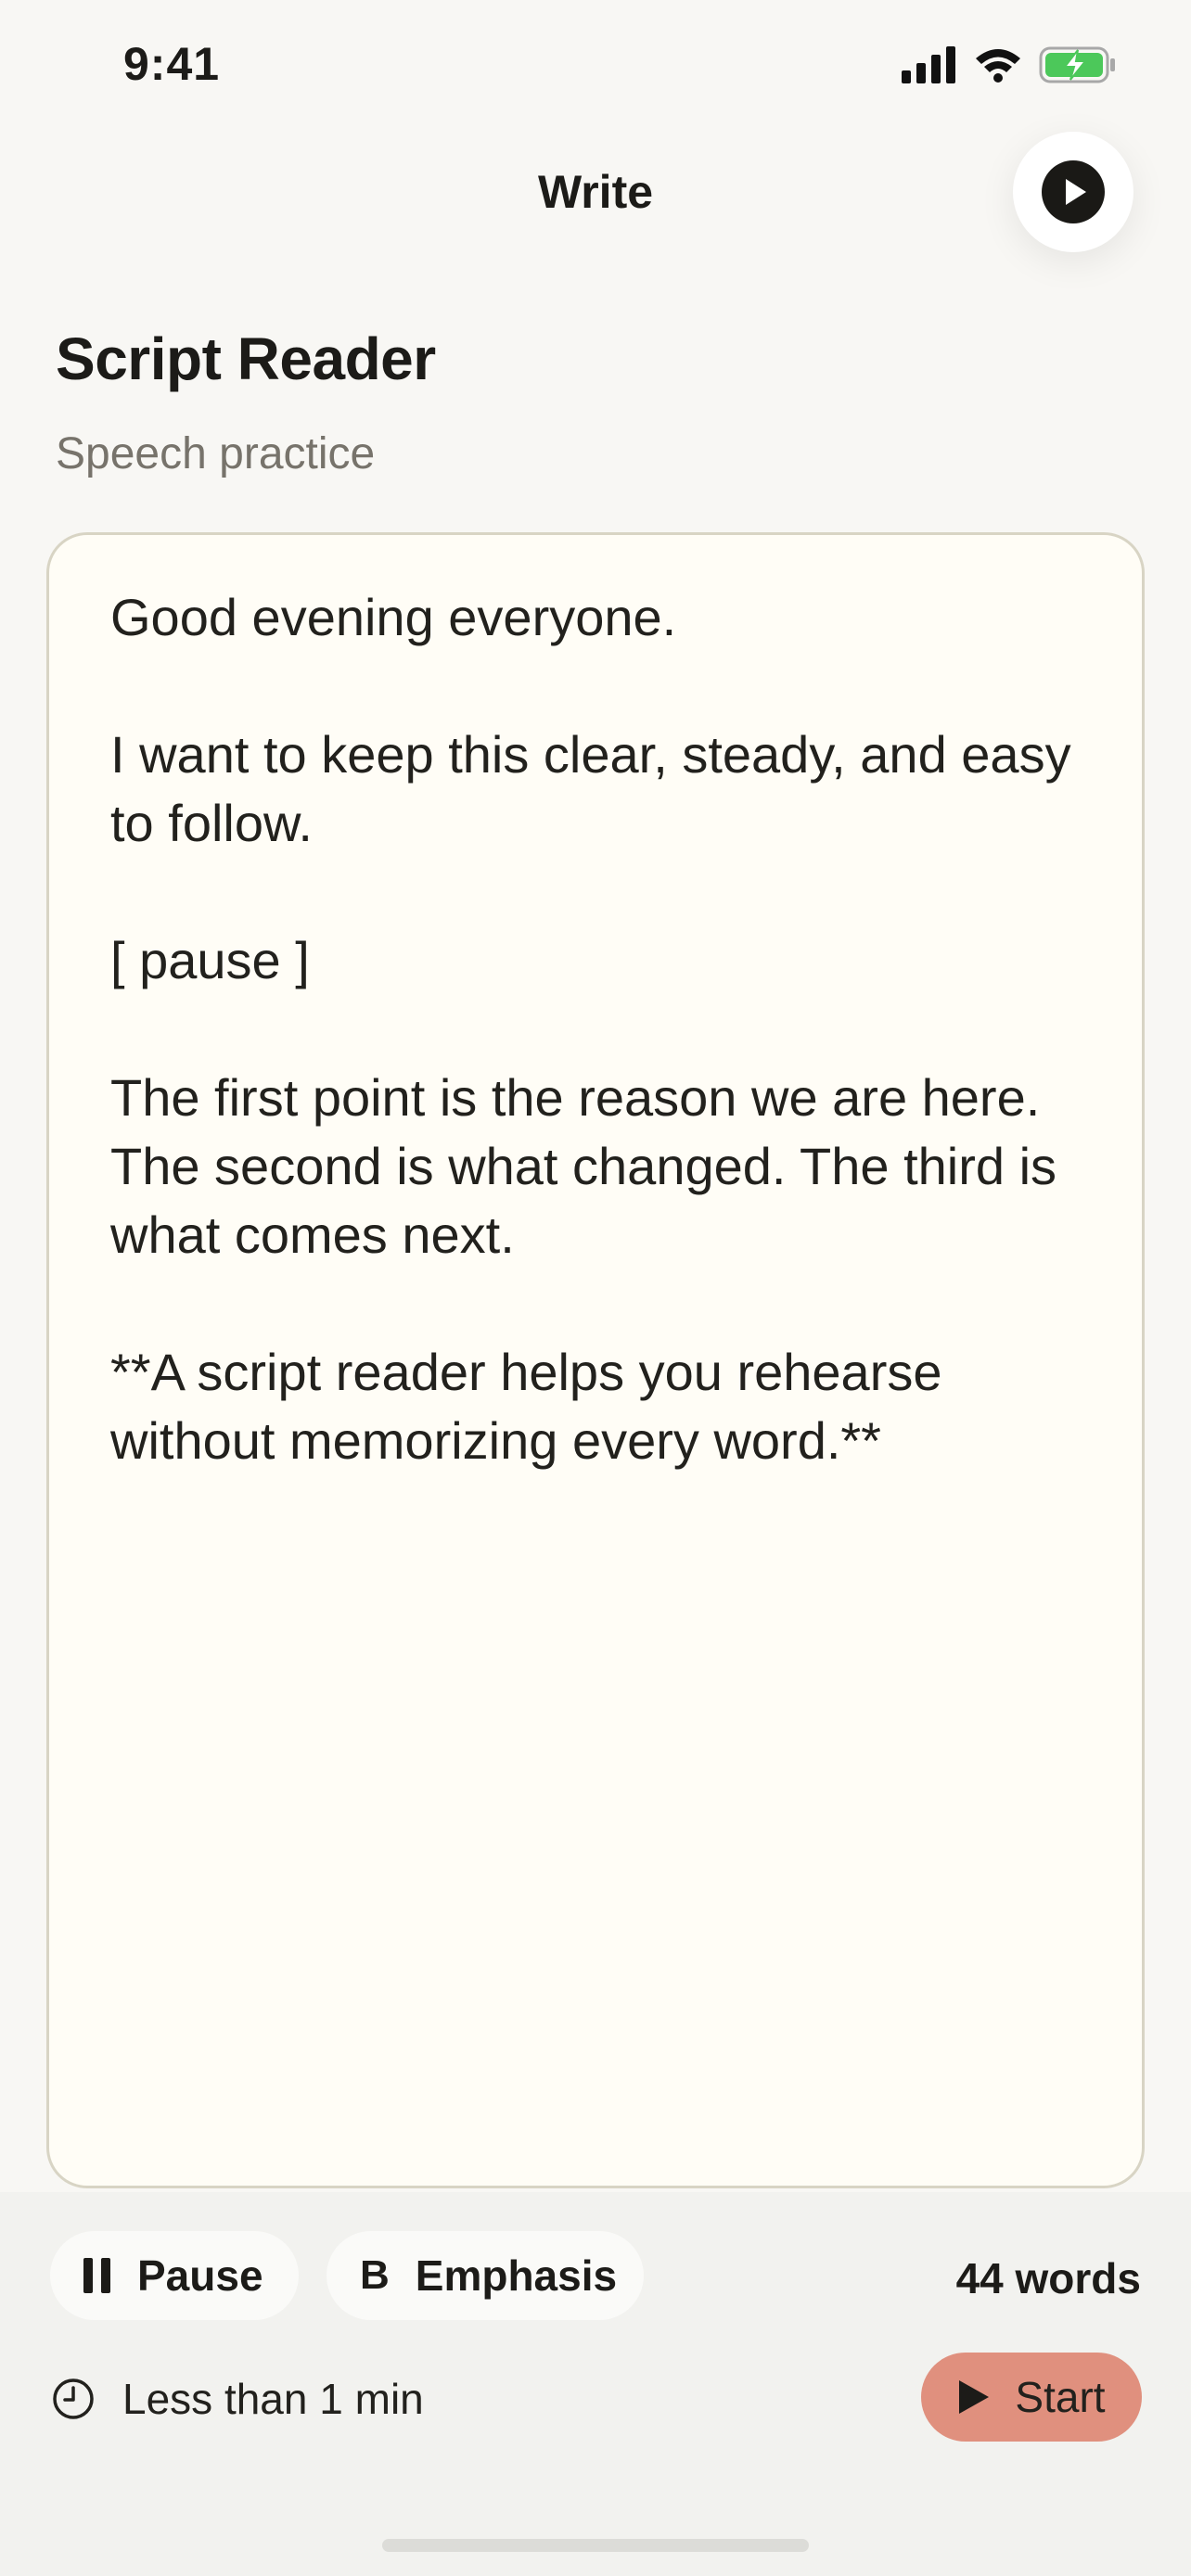 This screenshot has height=2576, width=1191. I want to click on status-icons, so click(1010, 64).